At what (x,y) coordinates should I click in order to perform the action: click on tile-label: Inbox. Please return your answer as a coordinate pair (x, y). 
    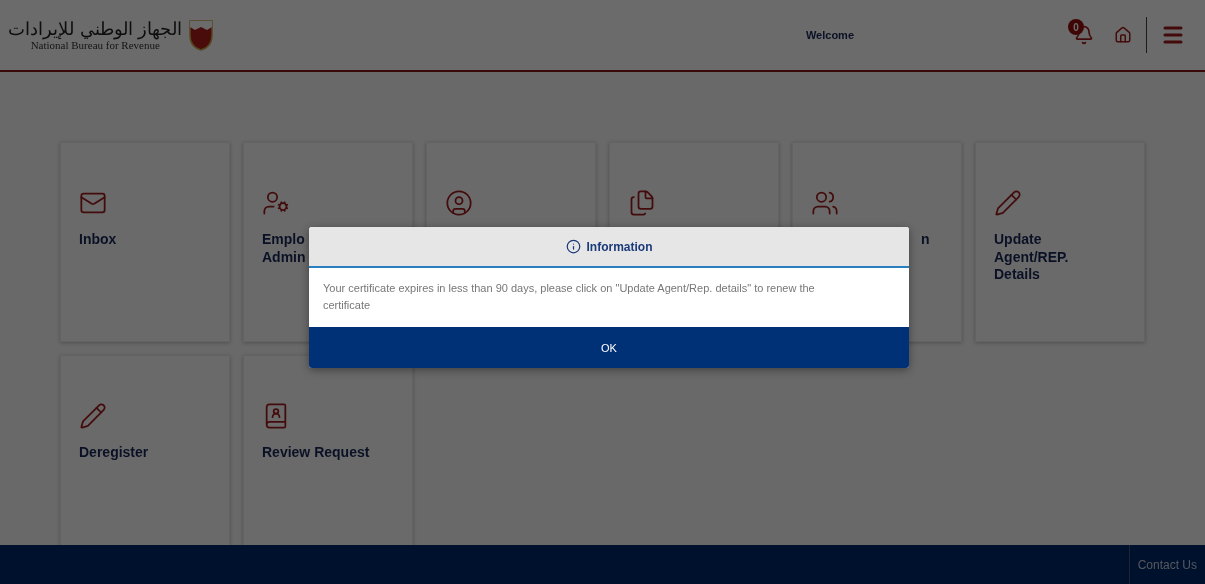
    Looking at the image, I should click on (98, 240).